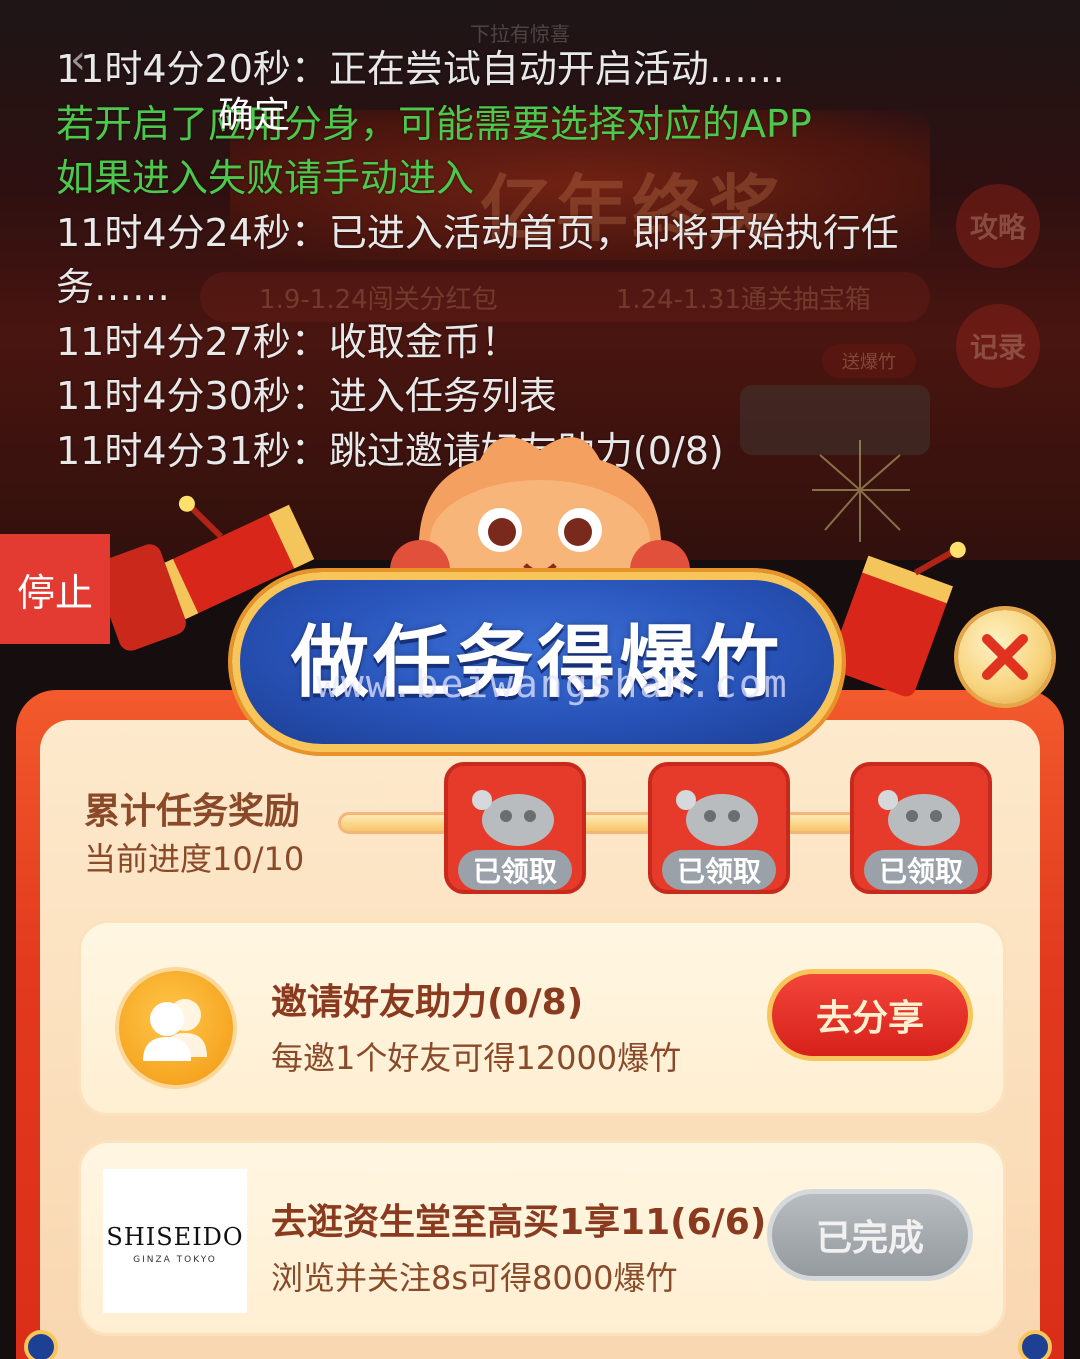 Image resolution: width=1080 pixels, height=1359 pixels. I want to click on log-line: 11时4分27秒：收取金币！, so click(287, 341).